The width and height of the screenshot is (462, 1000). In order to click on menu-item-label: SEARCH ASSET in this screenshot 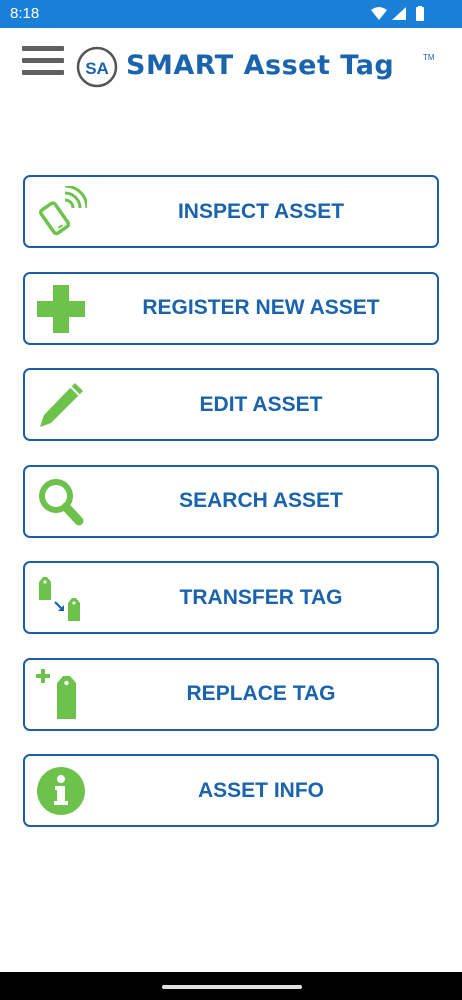, I will do `click(261, 500)`.